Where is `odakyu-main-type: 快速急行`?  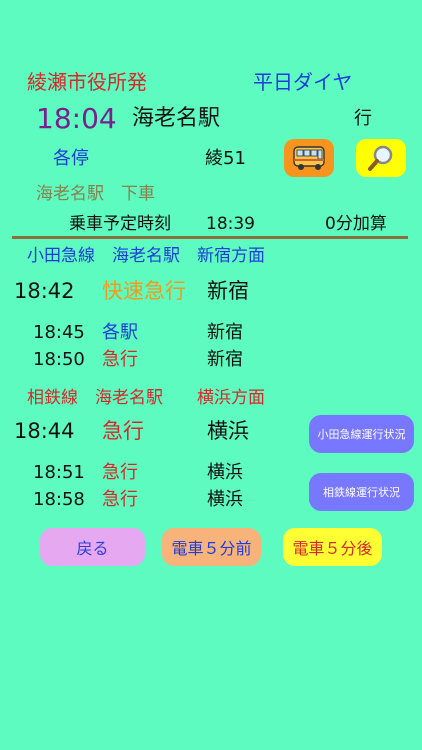 odakyu-main-type: 快速急行 is located at coordinates (144, 291).